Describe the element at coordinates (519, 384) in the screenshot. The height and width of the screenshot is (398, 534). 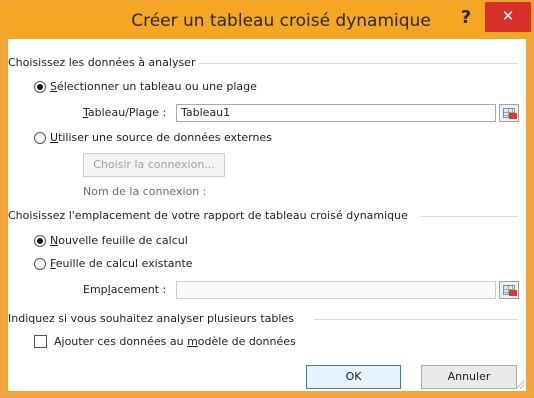
I see `resize-grip-icon` at that location.